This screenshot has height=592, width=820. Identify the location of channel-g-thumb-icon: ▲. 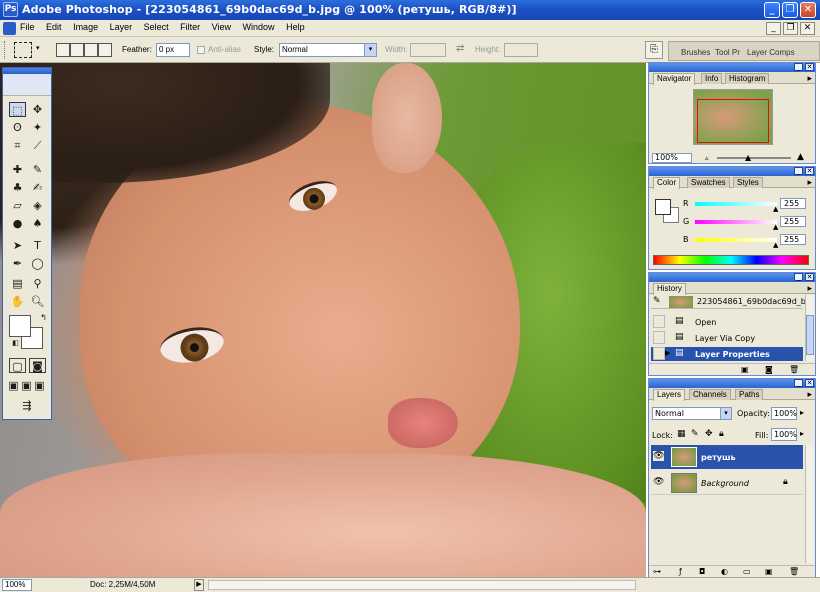
(775, 227).